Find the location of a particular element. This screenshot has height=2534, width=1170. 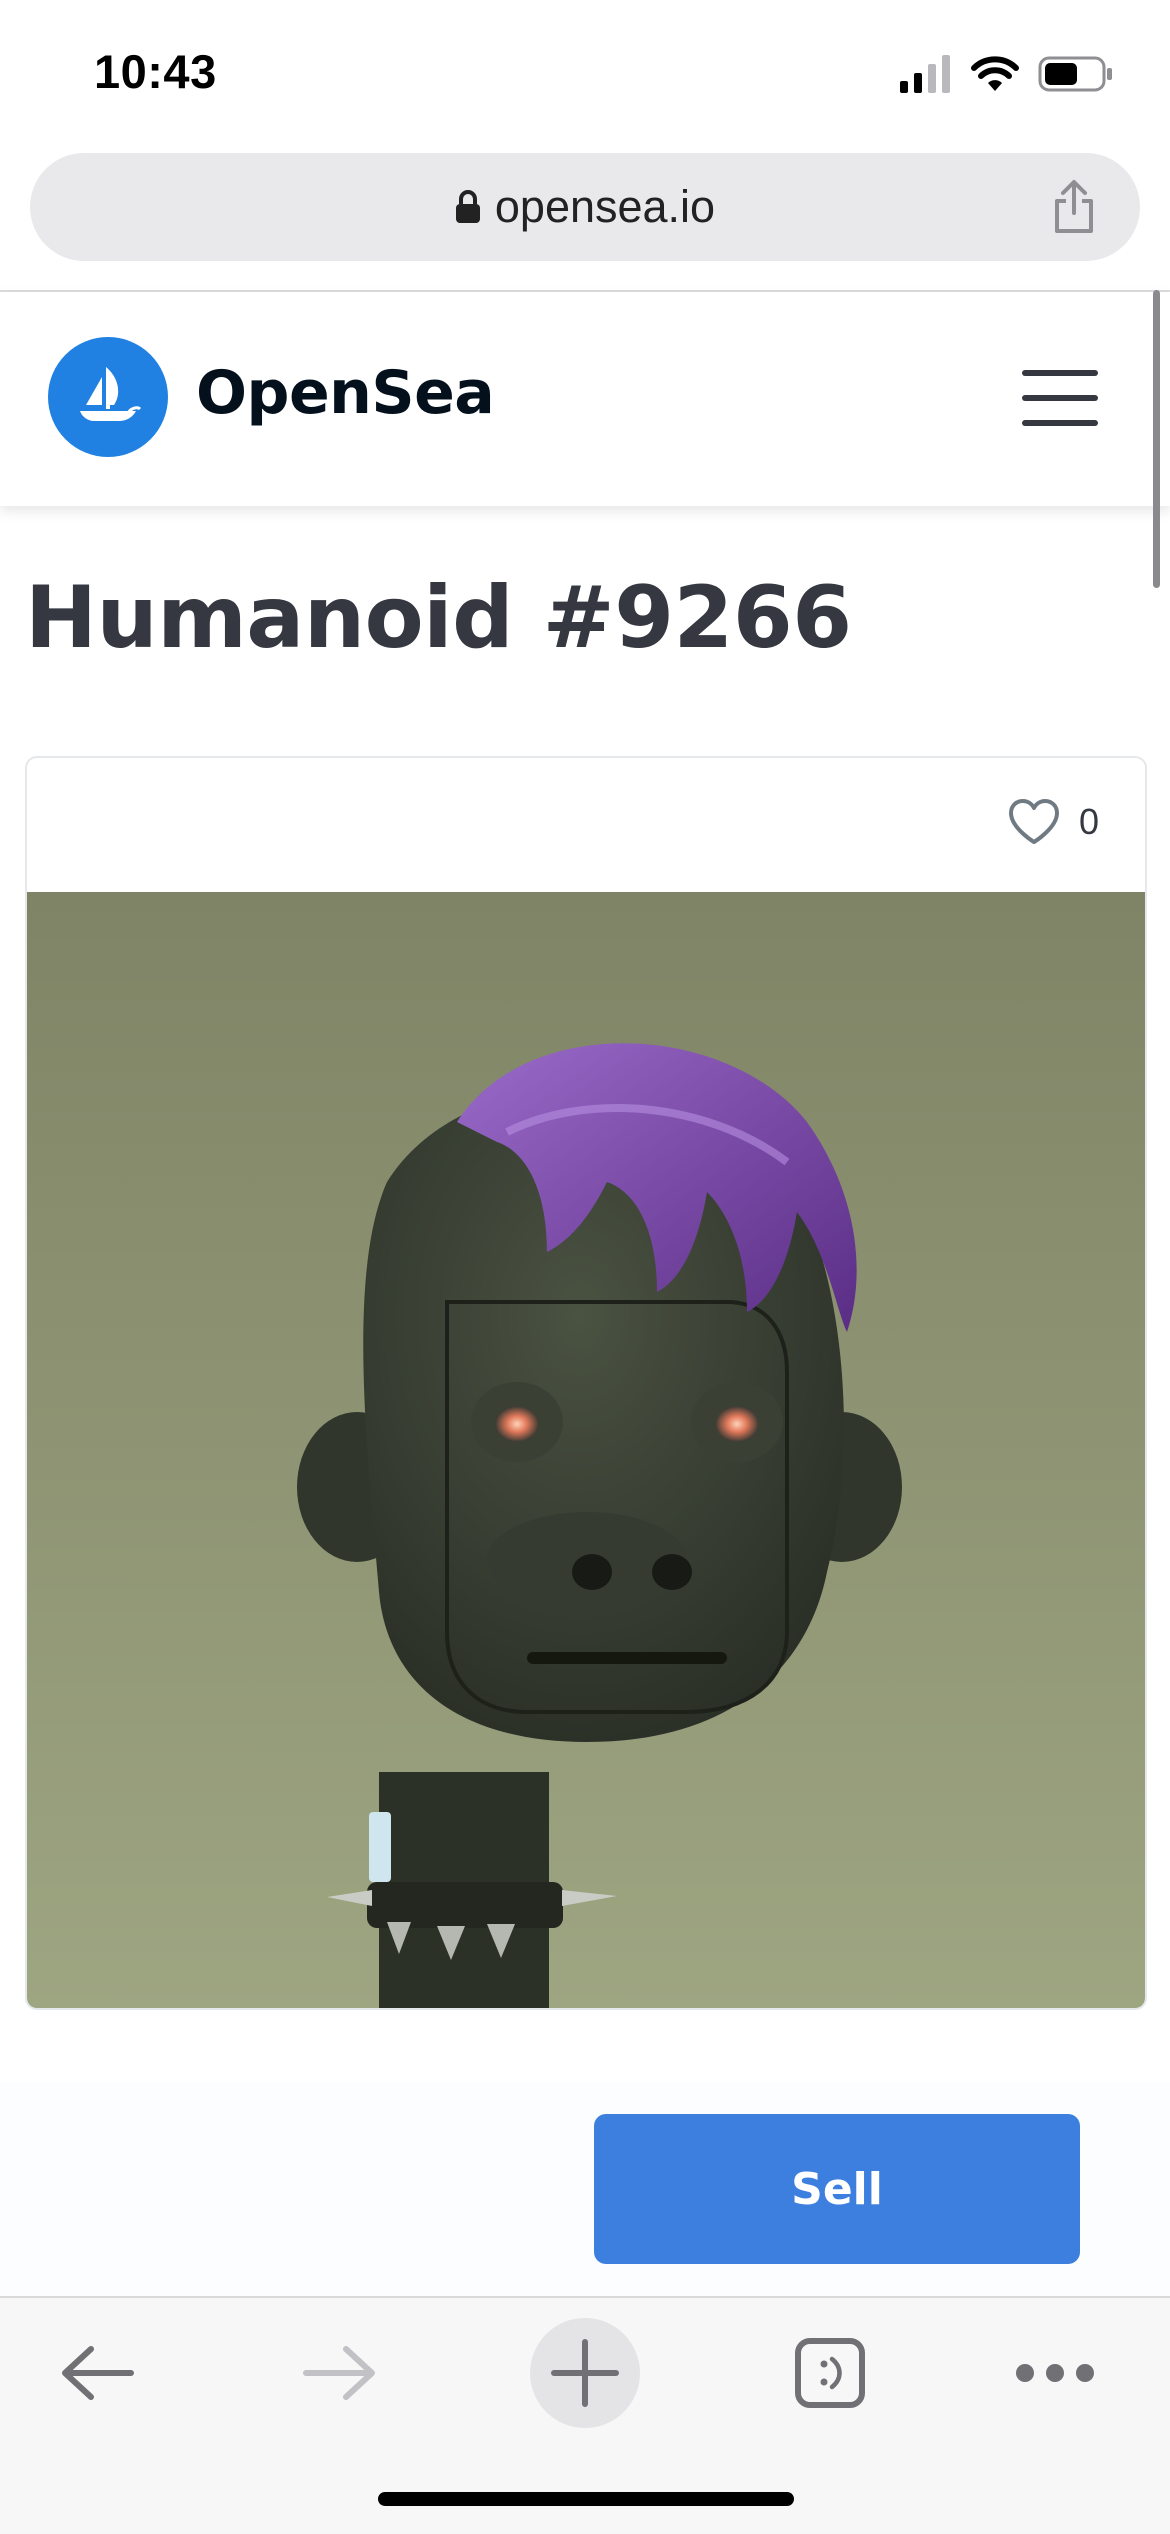

new-tab-plus-icon is located at coordinates (585, 2373).